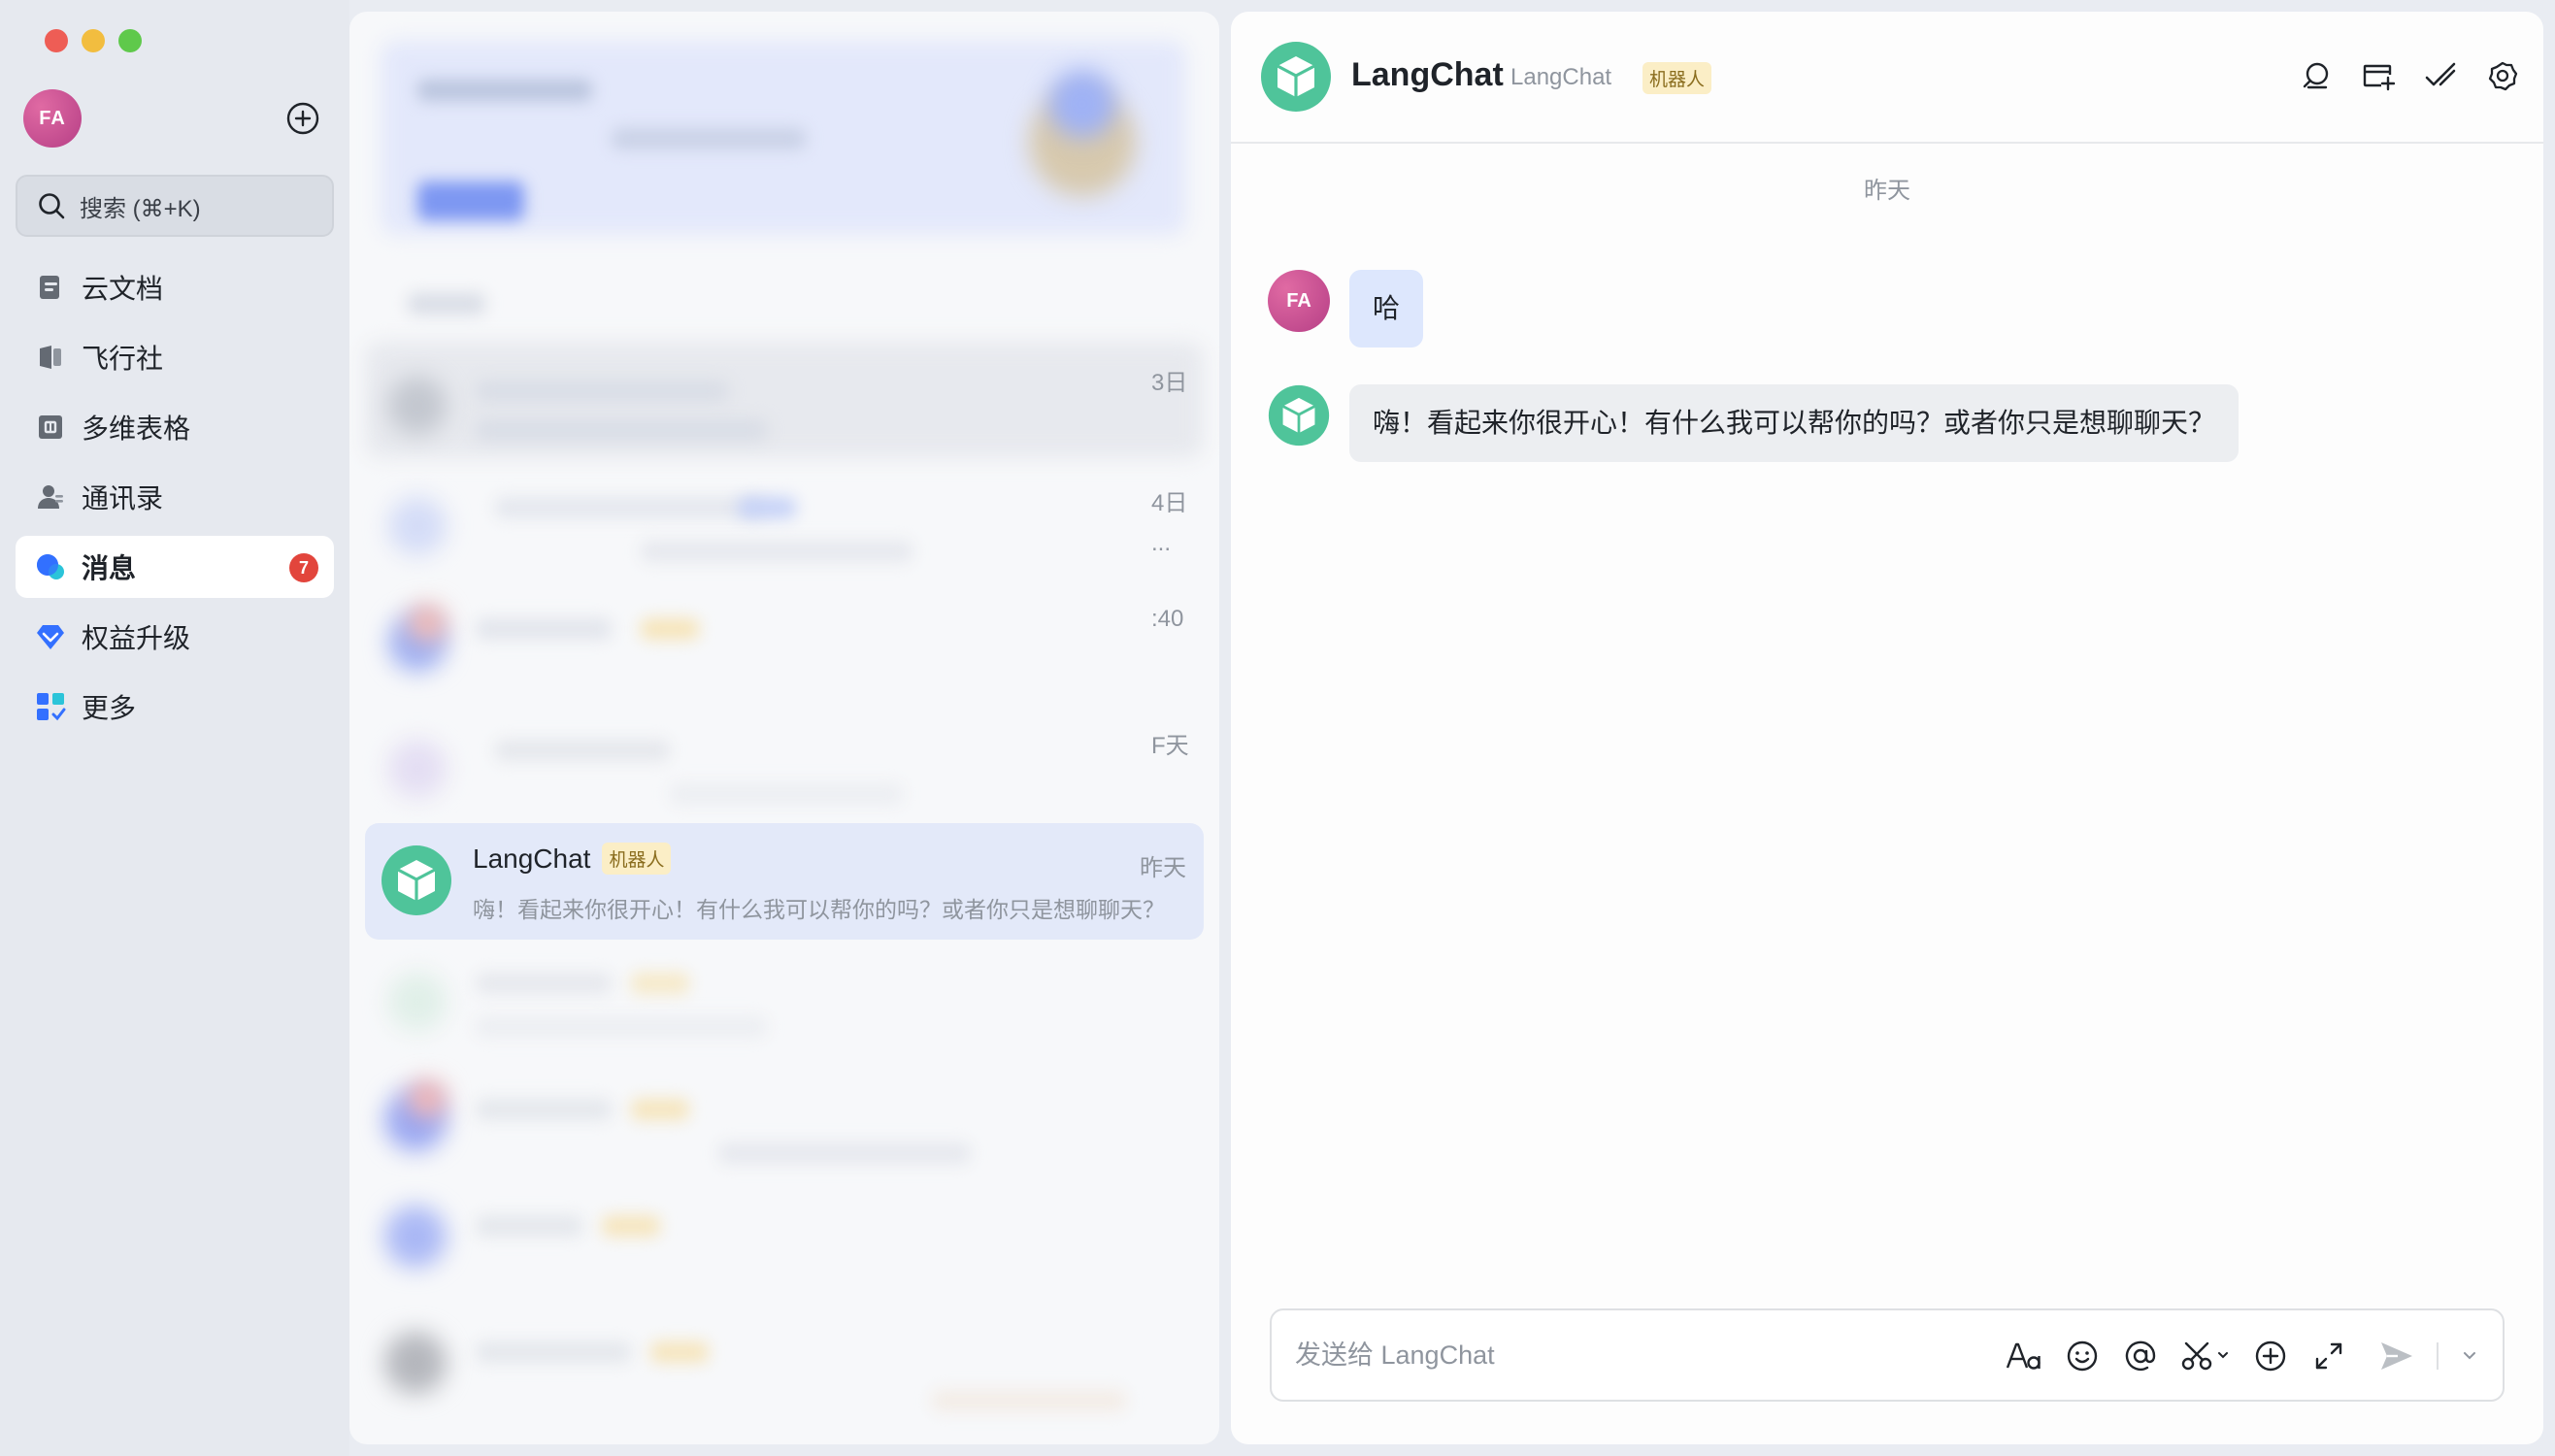 The image size is (2555, 1456). I want to click on message-bubble-bot: 嗨！看起来你很开心！有什么我可以帮你的吗？或者你只是想聊聊天？, so click(1794, 423).